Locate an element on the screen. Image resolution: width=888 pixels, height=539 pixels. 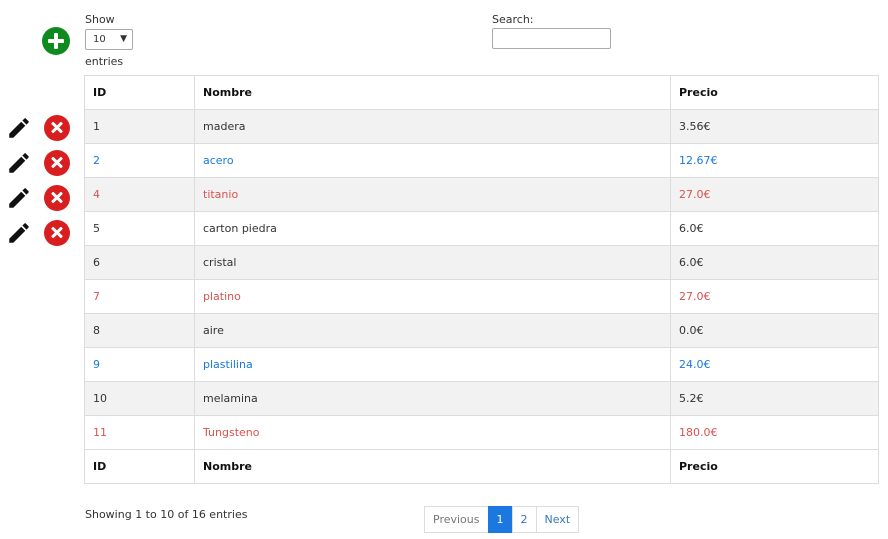
search-input is located at coordinates (551, 38).